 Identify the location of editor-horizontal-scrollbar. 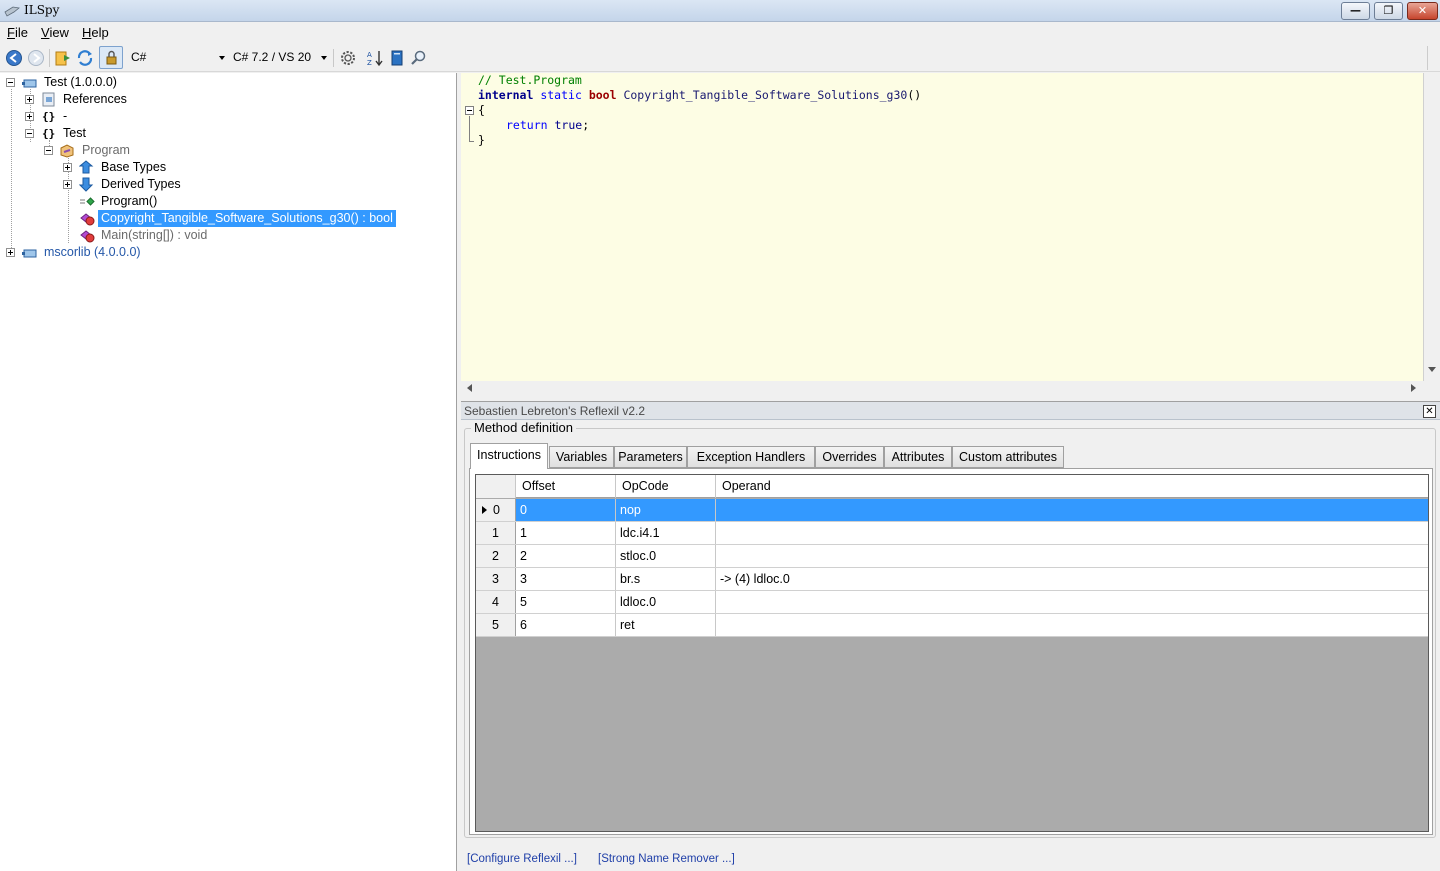
(942, 388).